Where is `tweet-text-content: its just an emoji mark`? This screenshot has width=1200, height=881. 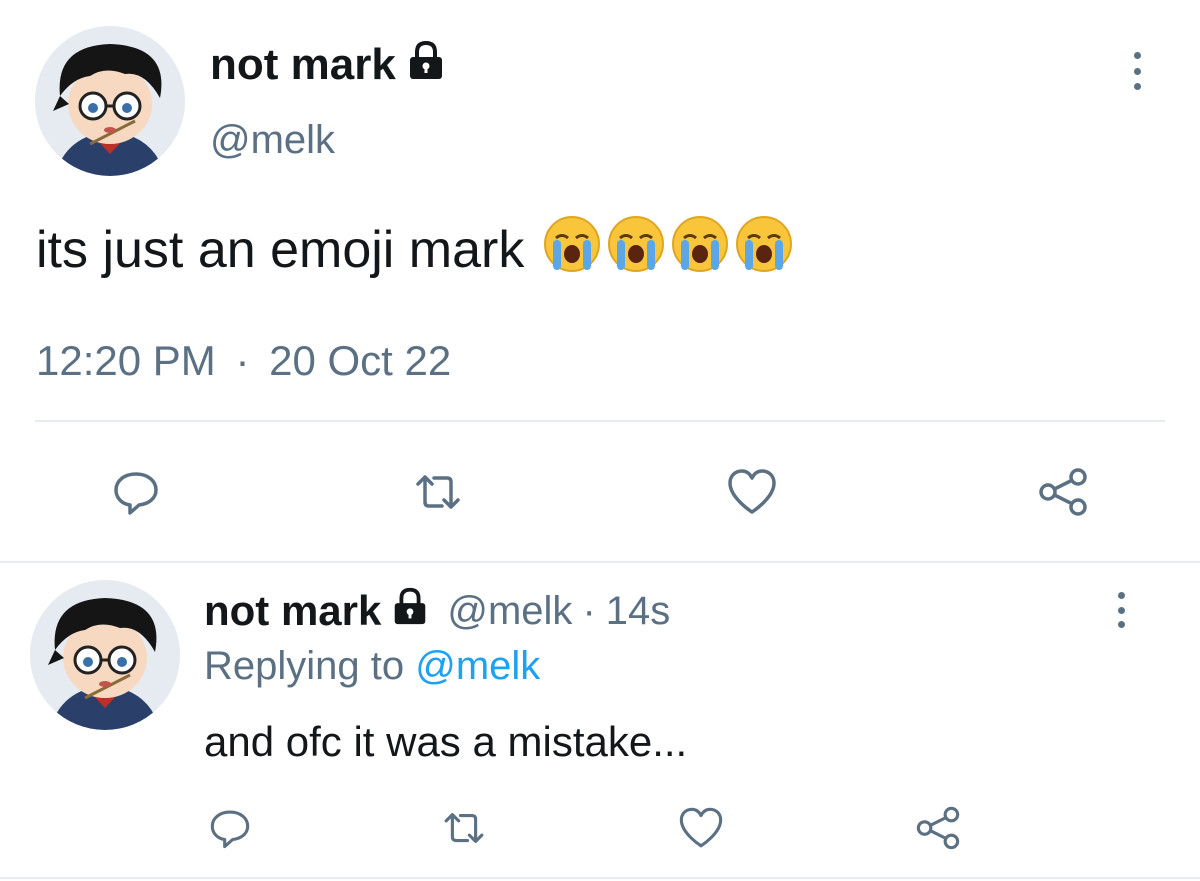
tweet-text-content: its just an emoji mark is located at coordinates (280, 250).